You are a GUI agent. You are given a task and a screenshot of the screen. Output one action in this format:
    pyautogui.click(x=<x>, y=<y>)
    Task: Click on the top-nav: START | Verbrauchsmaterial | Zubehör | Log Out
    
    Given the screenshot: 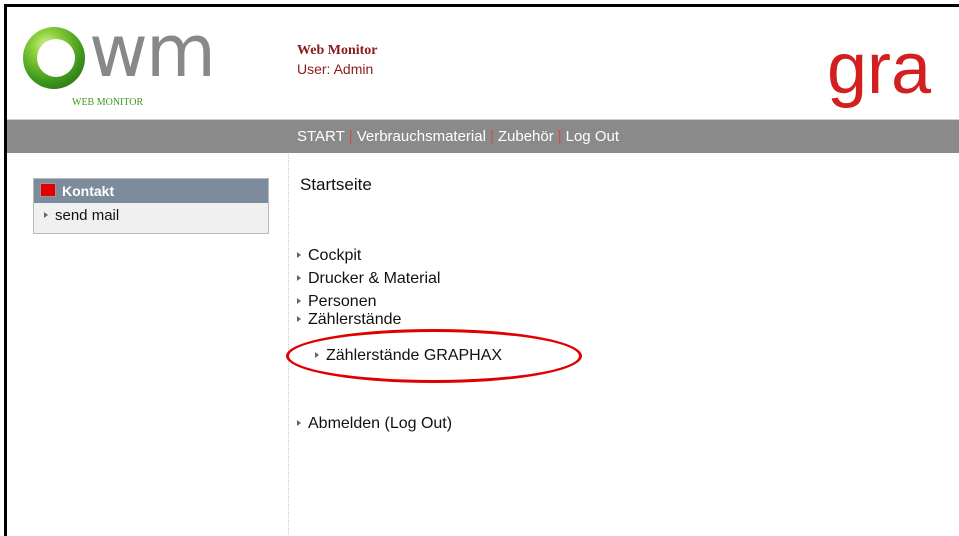 What is the action you would take?
    pyautogui.click(x=483, y=136)
    